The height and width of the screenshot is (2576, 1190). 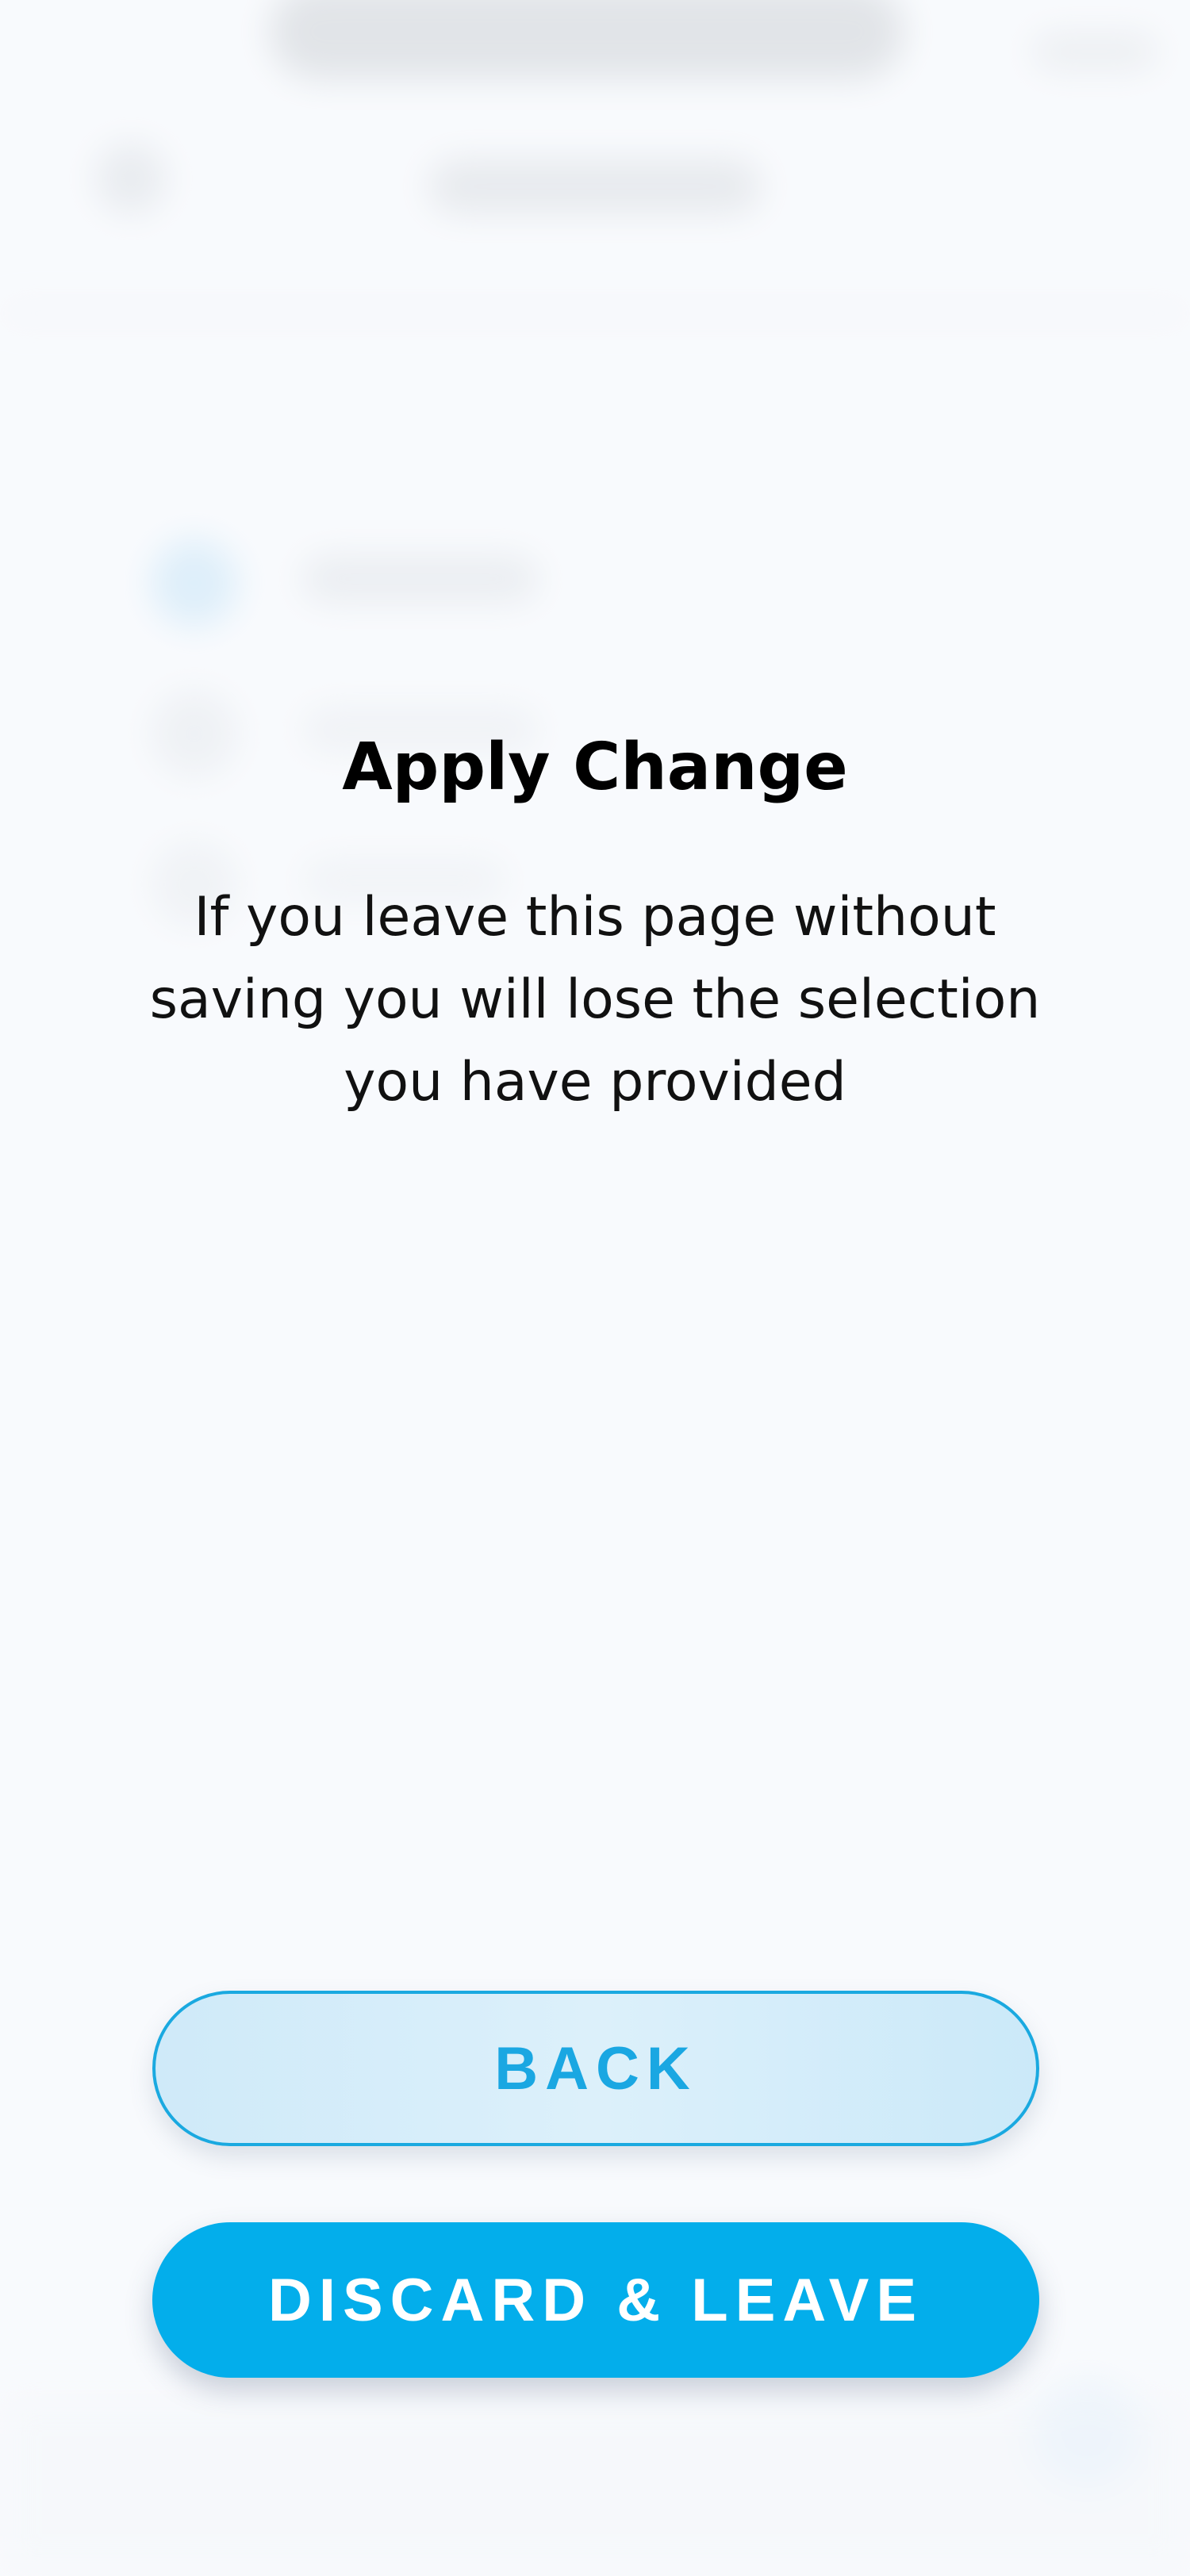 What do you see at coordinates (595, 2068) in the screenshot?
I see `back-button: BACK` at bounding box center [595, 2068].